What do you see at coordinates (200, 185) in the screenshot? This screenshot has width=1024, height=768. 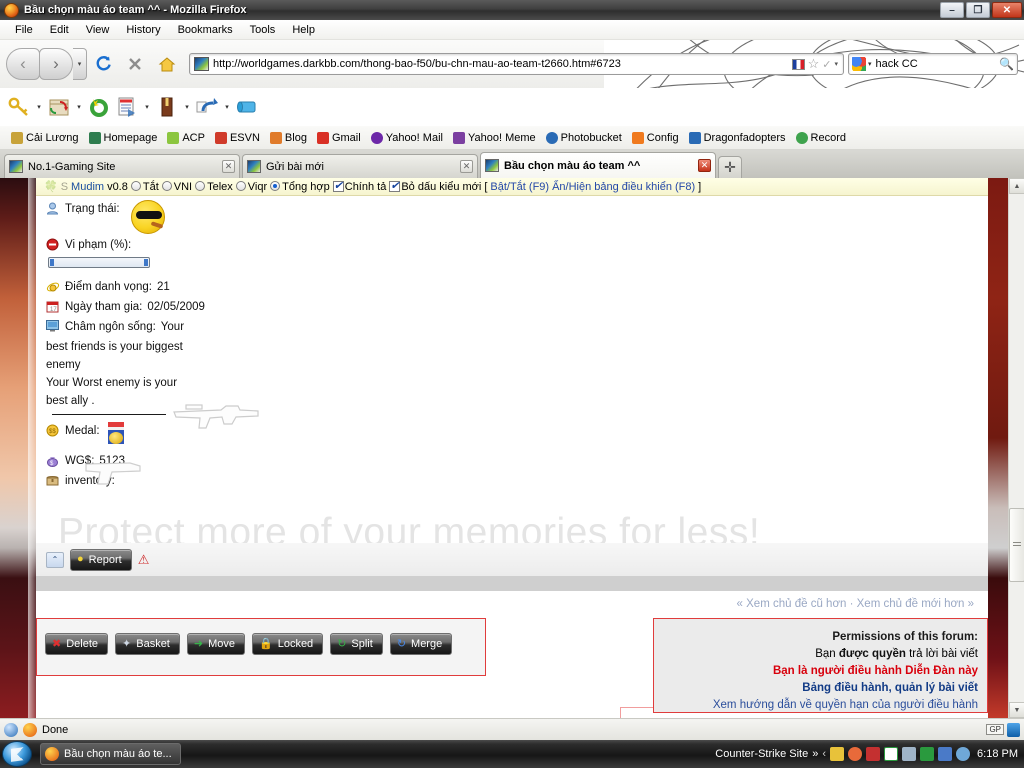 I see `radio-telex-icon` at bounding box center [200, 185].